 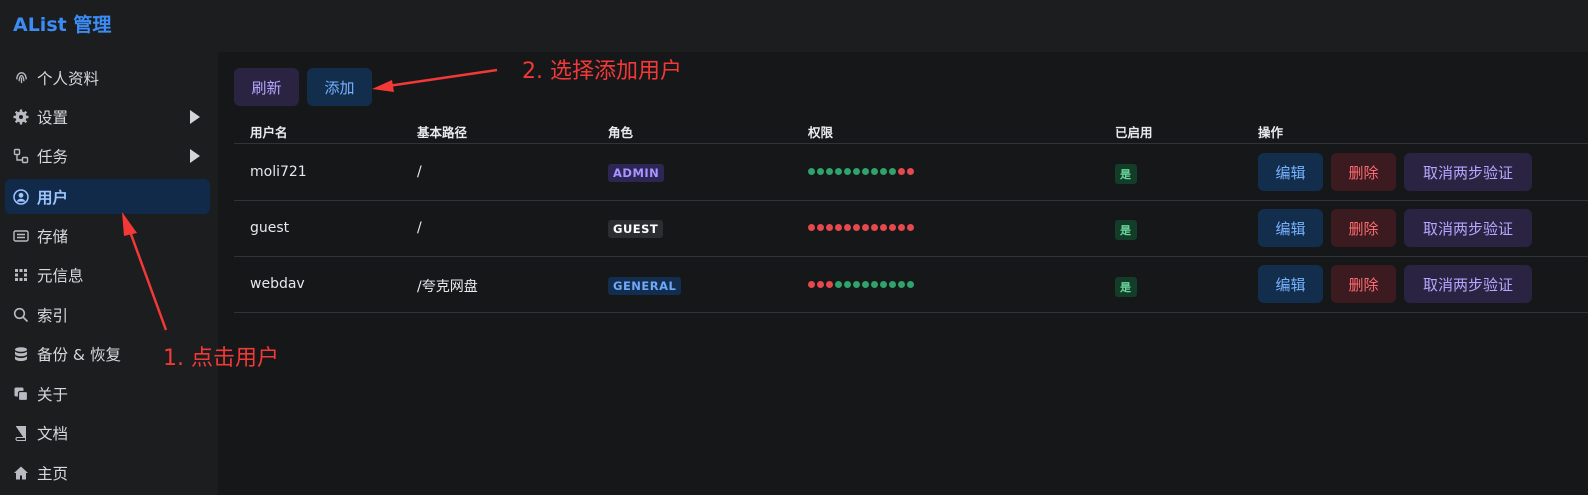 I want to click on annotation-step1: 1. 点击用户, so click(x=221, y=358).